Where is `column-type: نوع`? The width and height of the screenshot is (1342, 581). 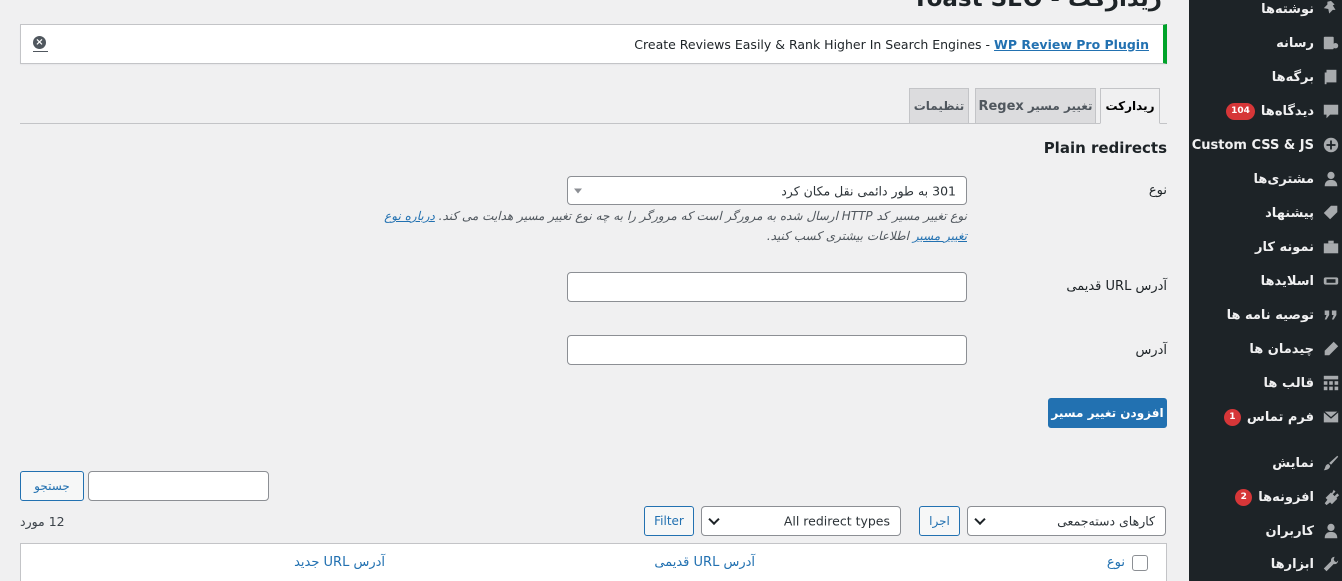 column-type: نوع is located at coordinates (1116, 562).